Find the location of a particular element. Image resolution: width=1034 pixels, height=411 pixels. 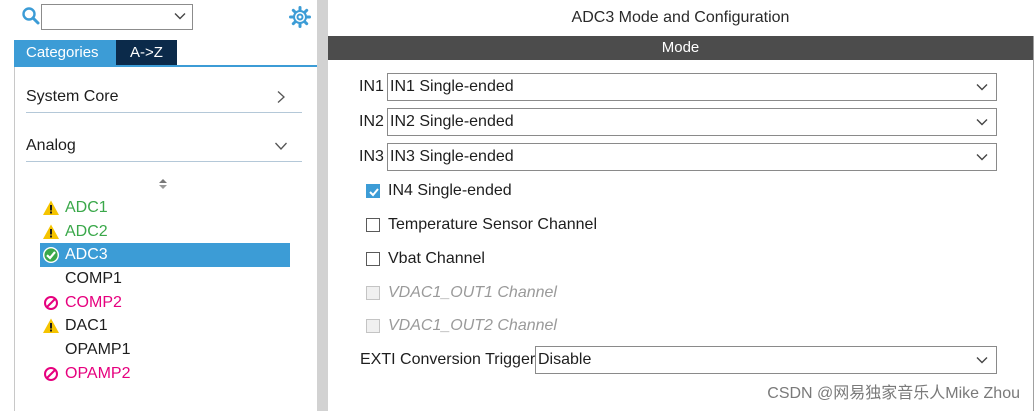

watermark: CSDN @网易独家音乐人Mike Zhou is located at coordinates (893, 393).